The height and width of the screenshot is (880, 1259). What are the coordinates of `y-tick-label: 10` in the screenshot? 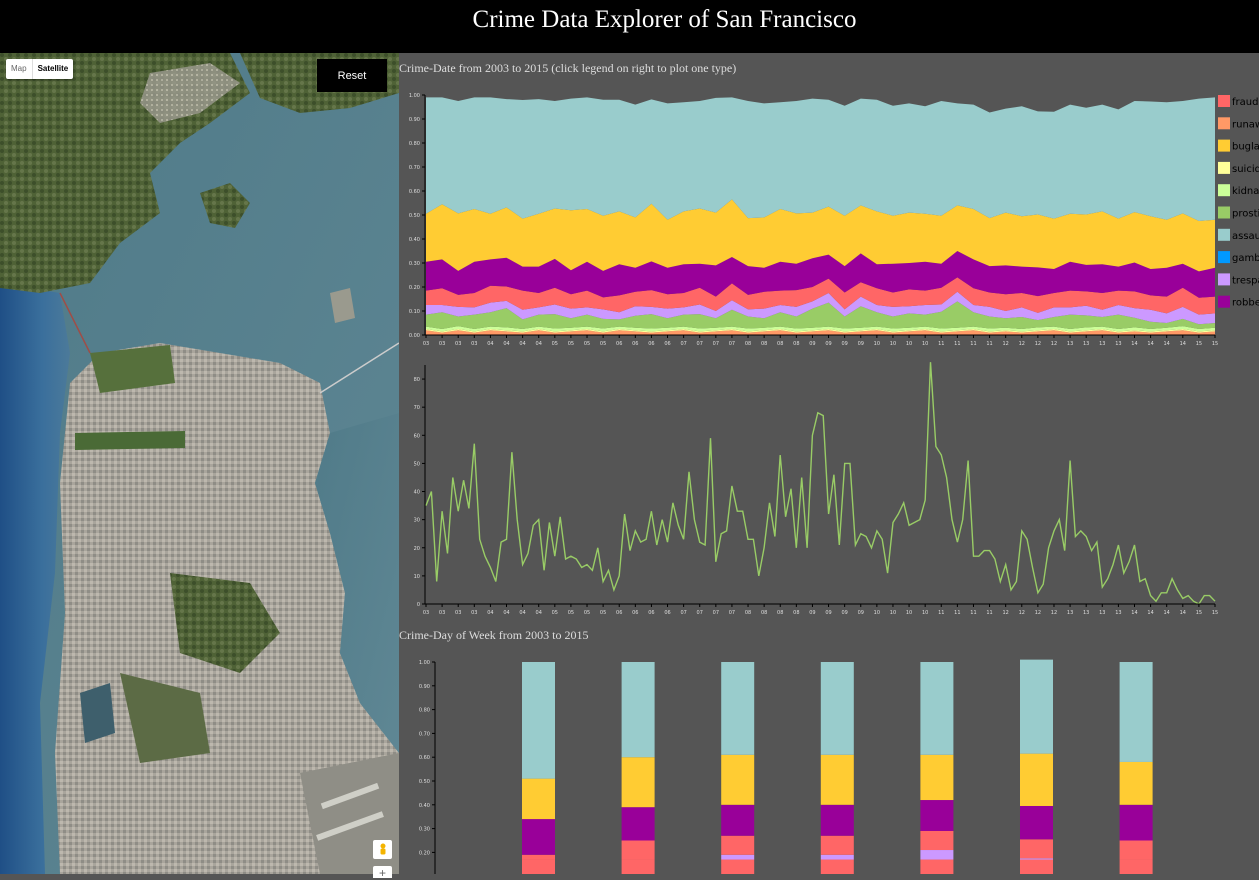 It's located at (417, 577).